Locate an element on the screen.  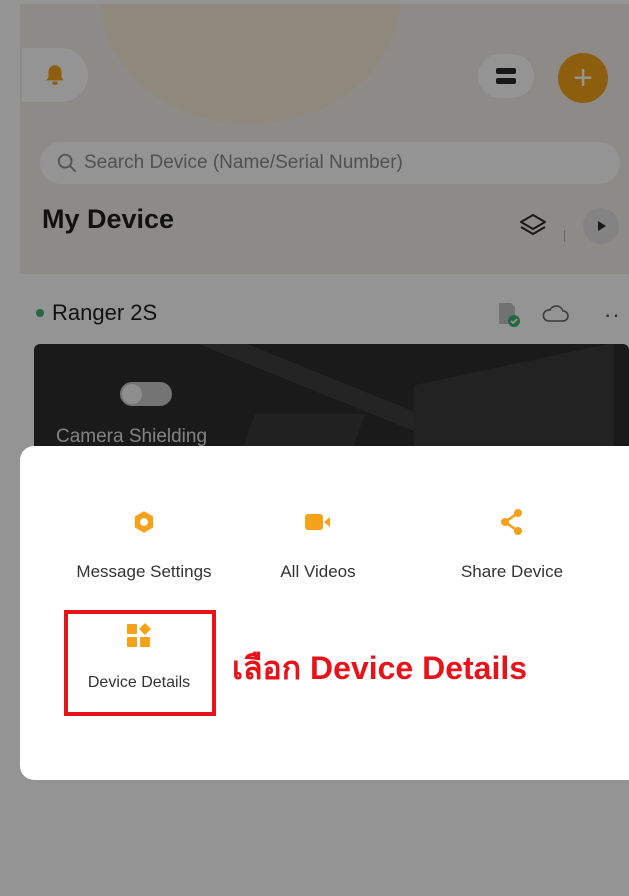
annotation-callout: เลือก Device Details is located at coordinates (380, 668).